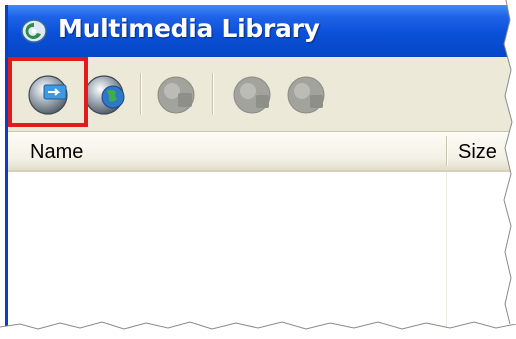 The height and width of the screenshot is (339, 516). Describe the element at coordinates (477, 152) in the screenshot. I see `column-header-size: Size` at that location.